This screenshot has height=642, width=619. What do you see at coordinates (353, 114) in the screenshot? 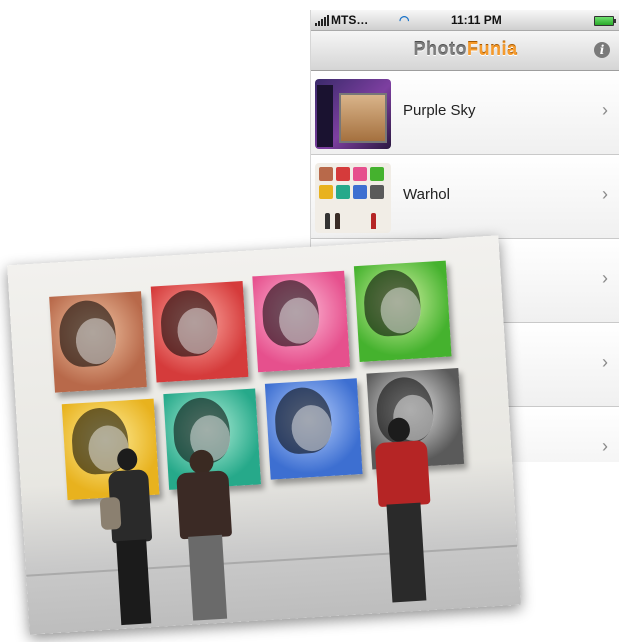
I see `purple-sky-thumbnail` at bounding box center [353, 114].